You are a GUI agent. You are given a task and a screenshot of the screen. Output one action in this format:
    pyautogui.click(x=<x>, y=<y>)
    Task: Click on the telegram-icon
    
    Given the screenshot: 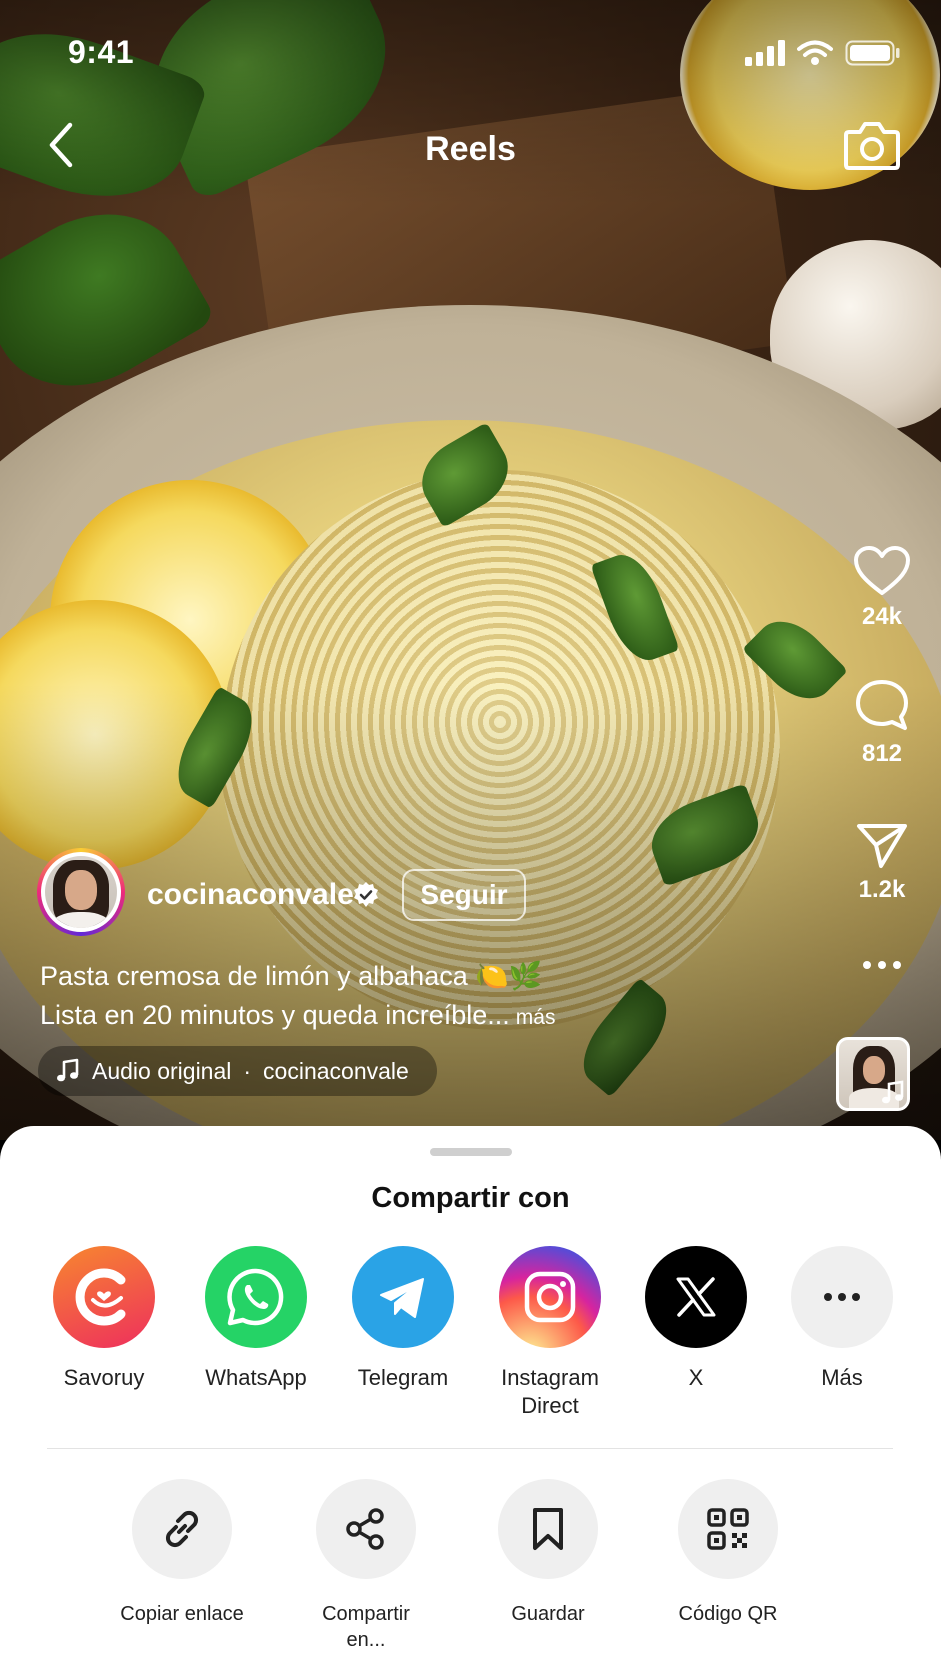 What is the action you would take?
    pyautogui.click(x=403, y=1297)
    